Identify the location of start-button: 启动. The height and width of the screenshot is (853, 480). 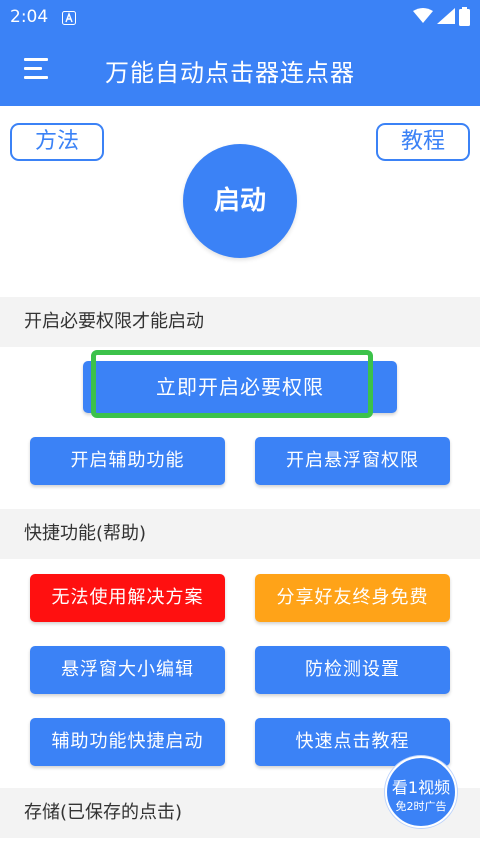
(240, 201).